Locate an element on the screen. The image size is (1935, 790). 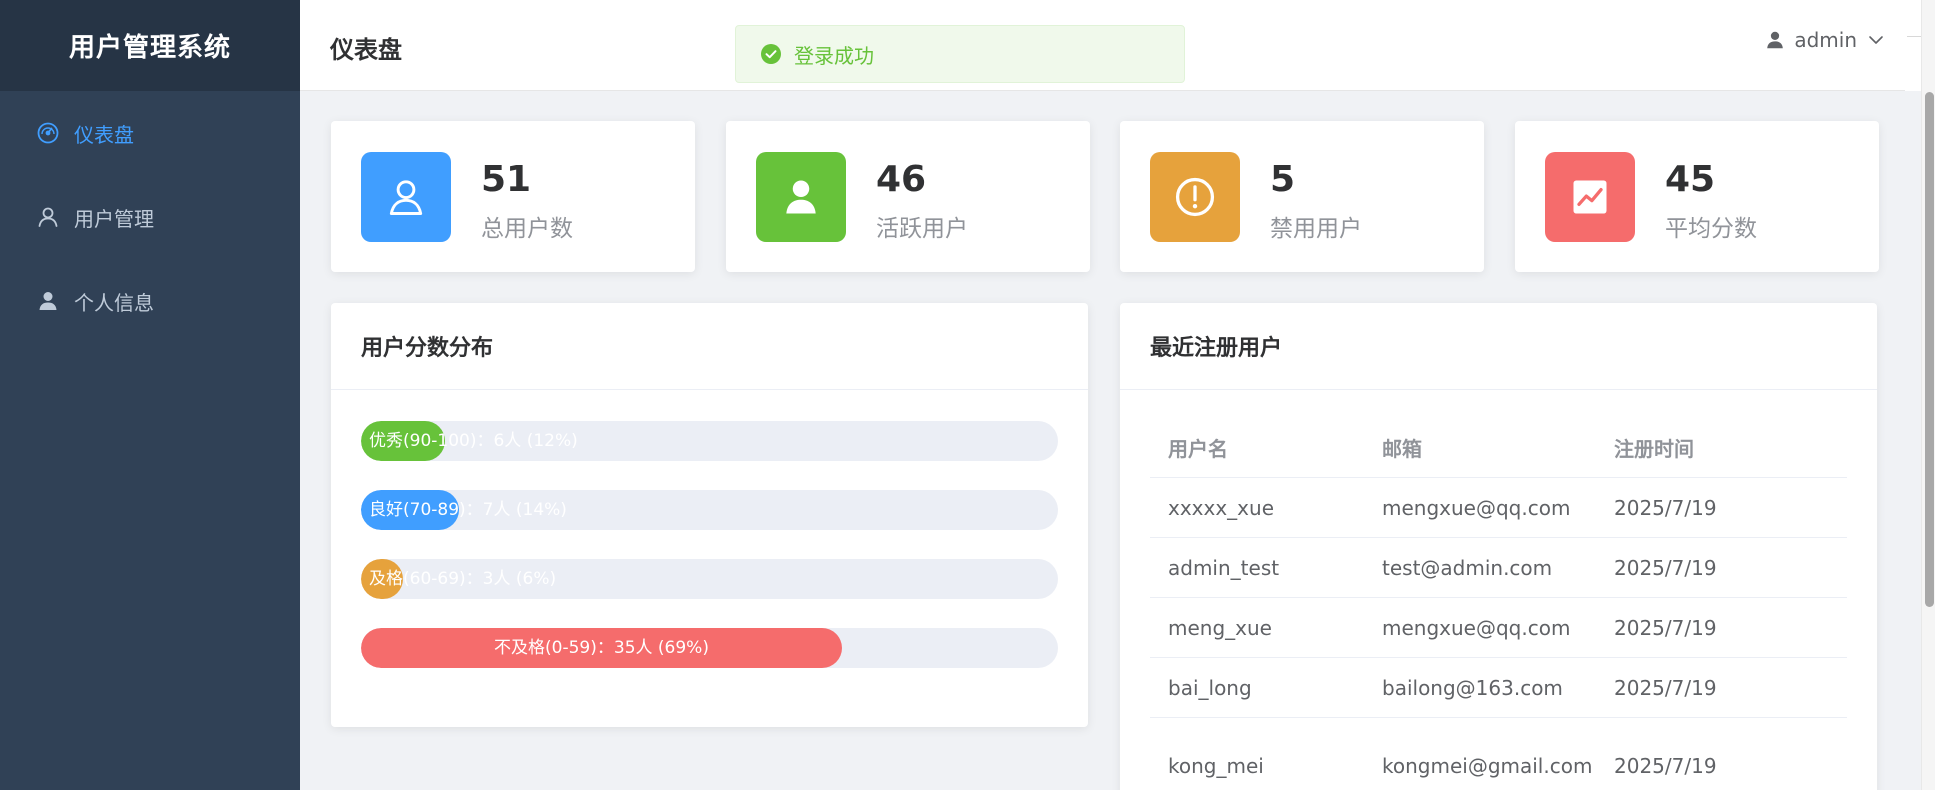
stat-label: 活跃用户 is located at coordinates (922, 229).